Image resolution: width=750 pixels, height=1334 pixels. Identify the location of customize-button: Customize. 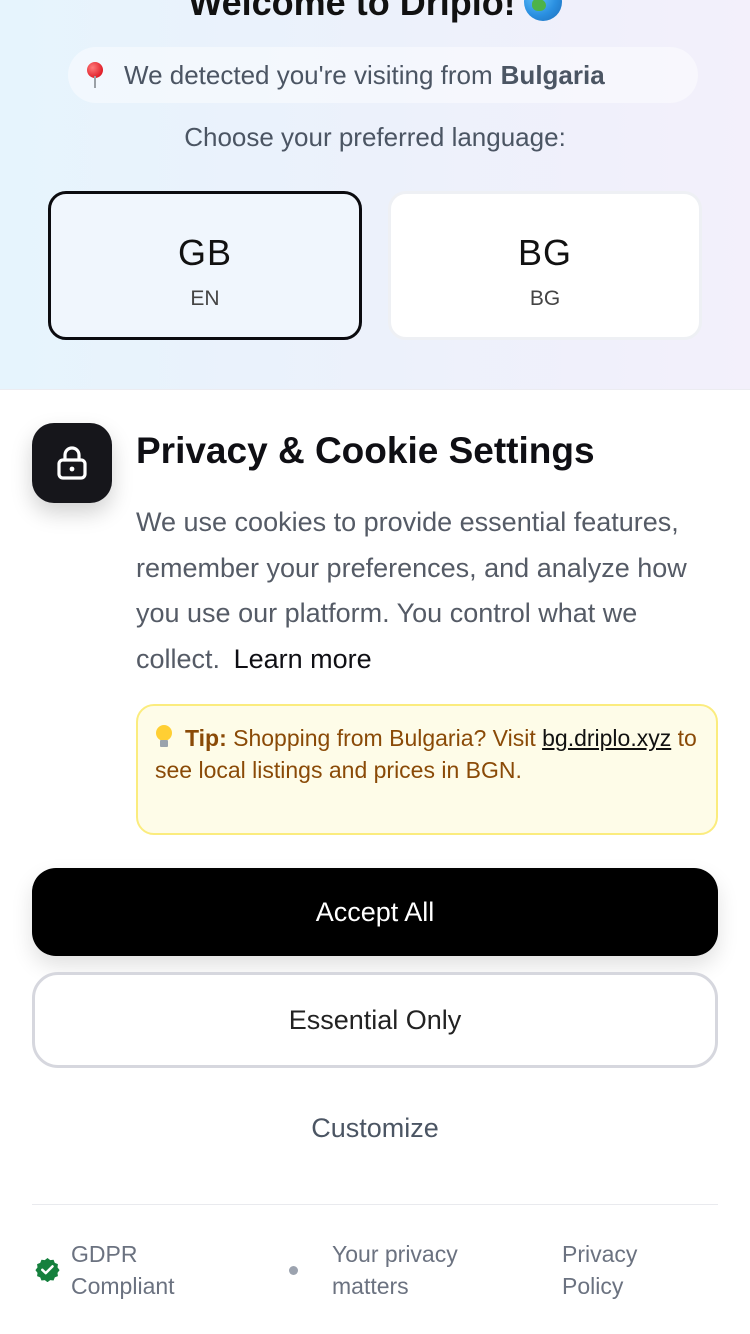
(375, 1128).